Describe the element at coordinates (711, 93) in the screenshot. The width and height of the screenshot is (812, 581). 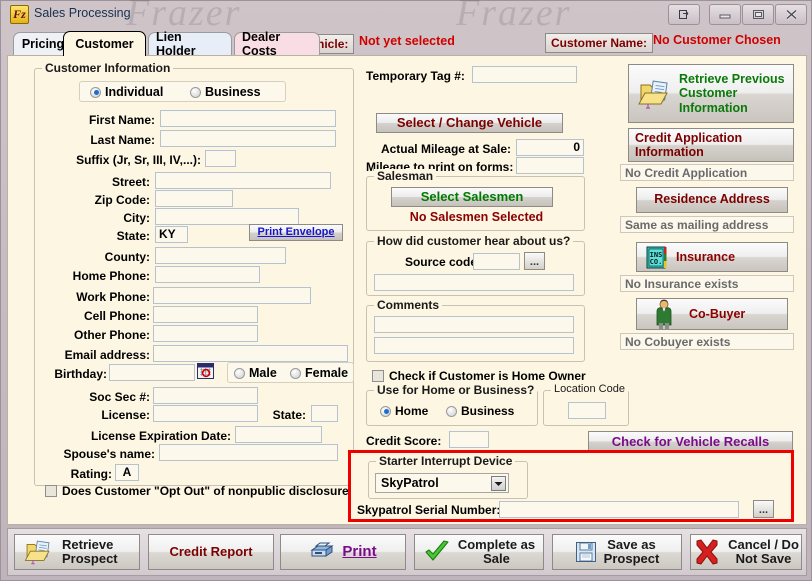
I see `retrieve-previous-customer-button: Retrieve Previous Customer Information` at that location.